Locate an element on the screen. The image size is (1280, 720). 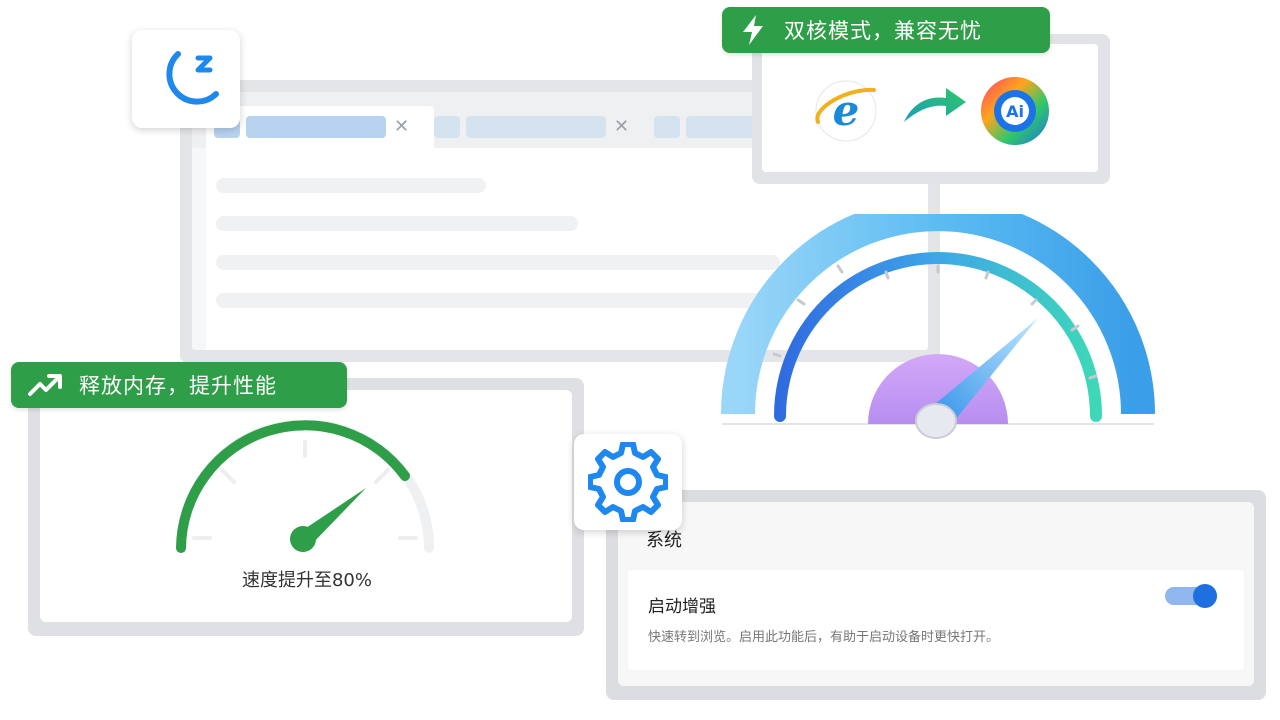
dual-core-card: e Ai is located at coordinates (930, 108).